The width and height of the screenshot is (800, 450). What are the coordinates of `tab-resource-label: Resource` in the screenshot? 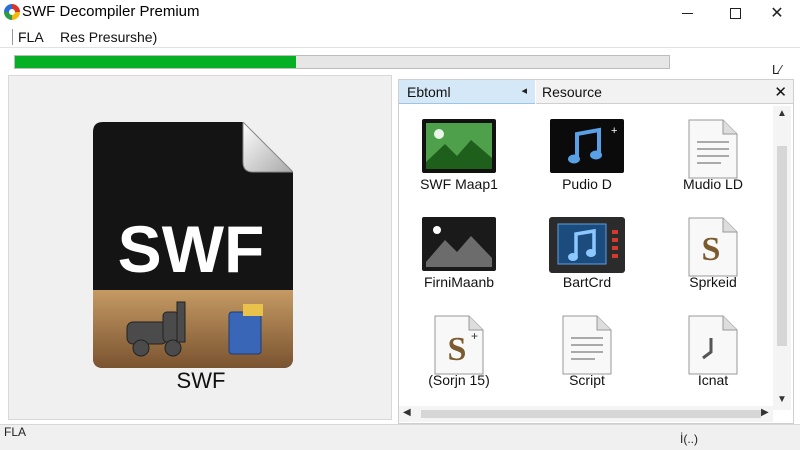 It's located at (572, 91).